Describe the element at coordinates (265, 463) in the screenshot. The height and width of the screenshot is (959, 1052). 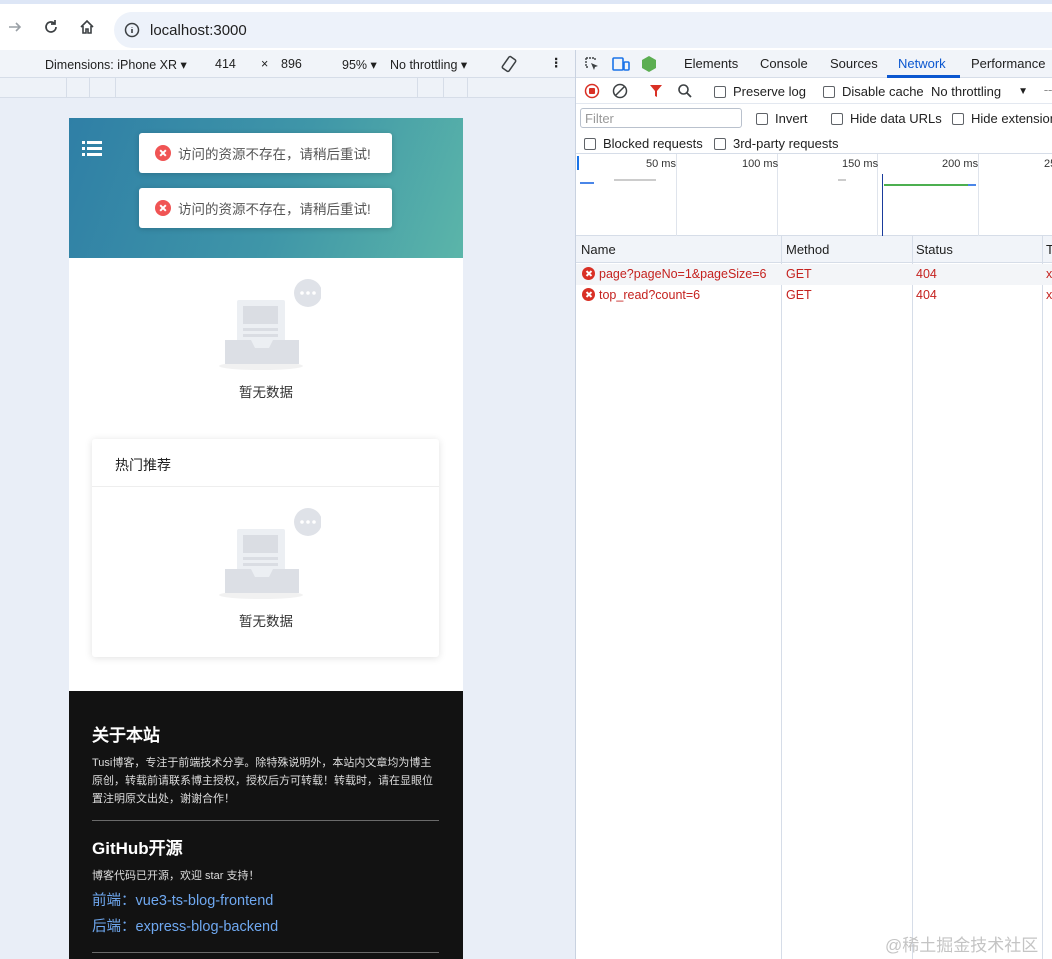
I see `card-title: 热门推荐` at that location.